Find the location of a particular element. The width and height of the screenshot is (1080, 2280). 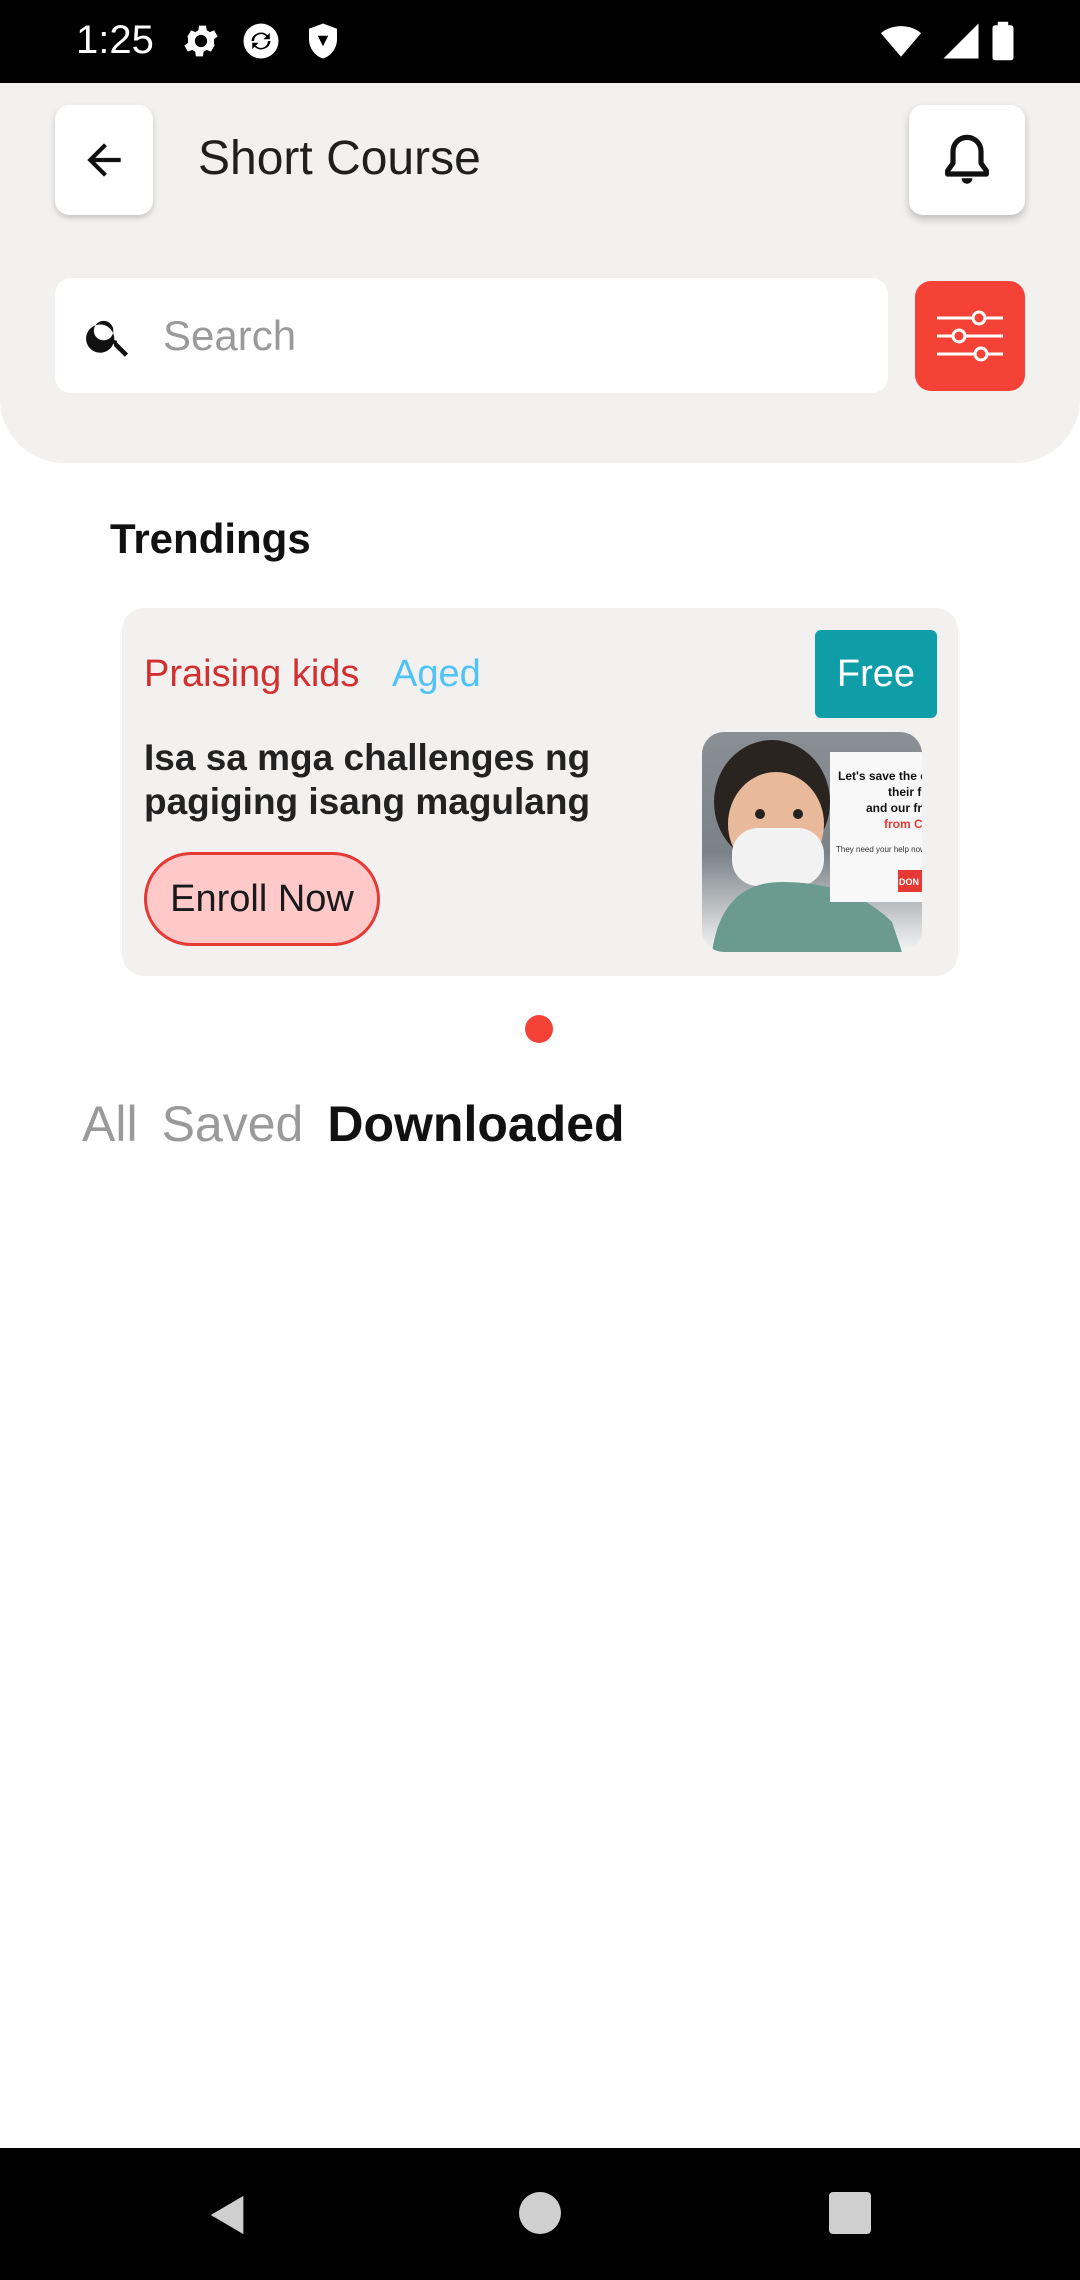

nav-home-icon is located at coordinates (540, 2213).